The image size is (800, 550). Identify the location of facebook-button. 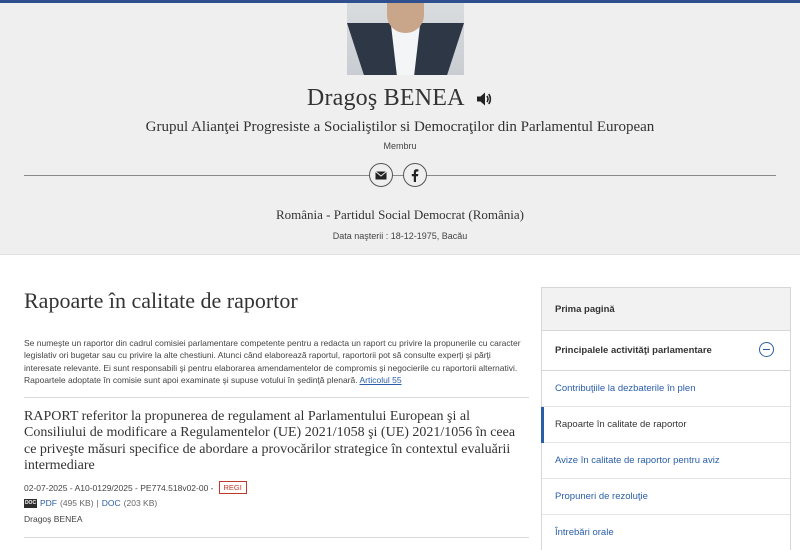
(415, 175).